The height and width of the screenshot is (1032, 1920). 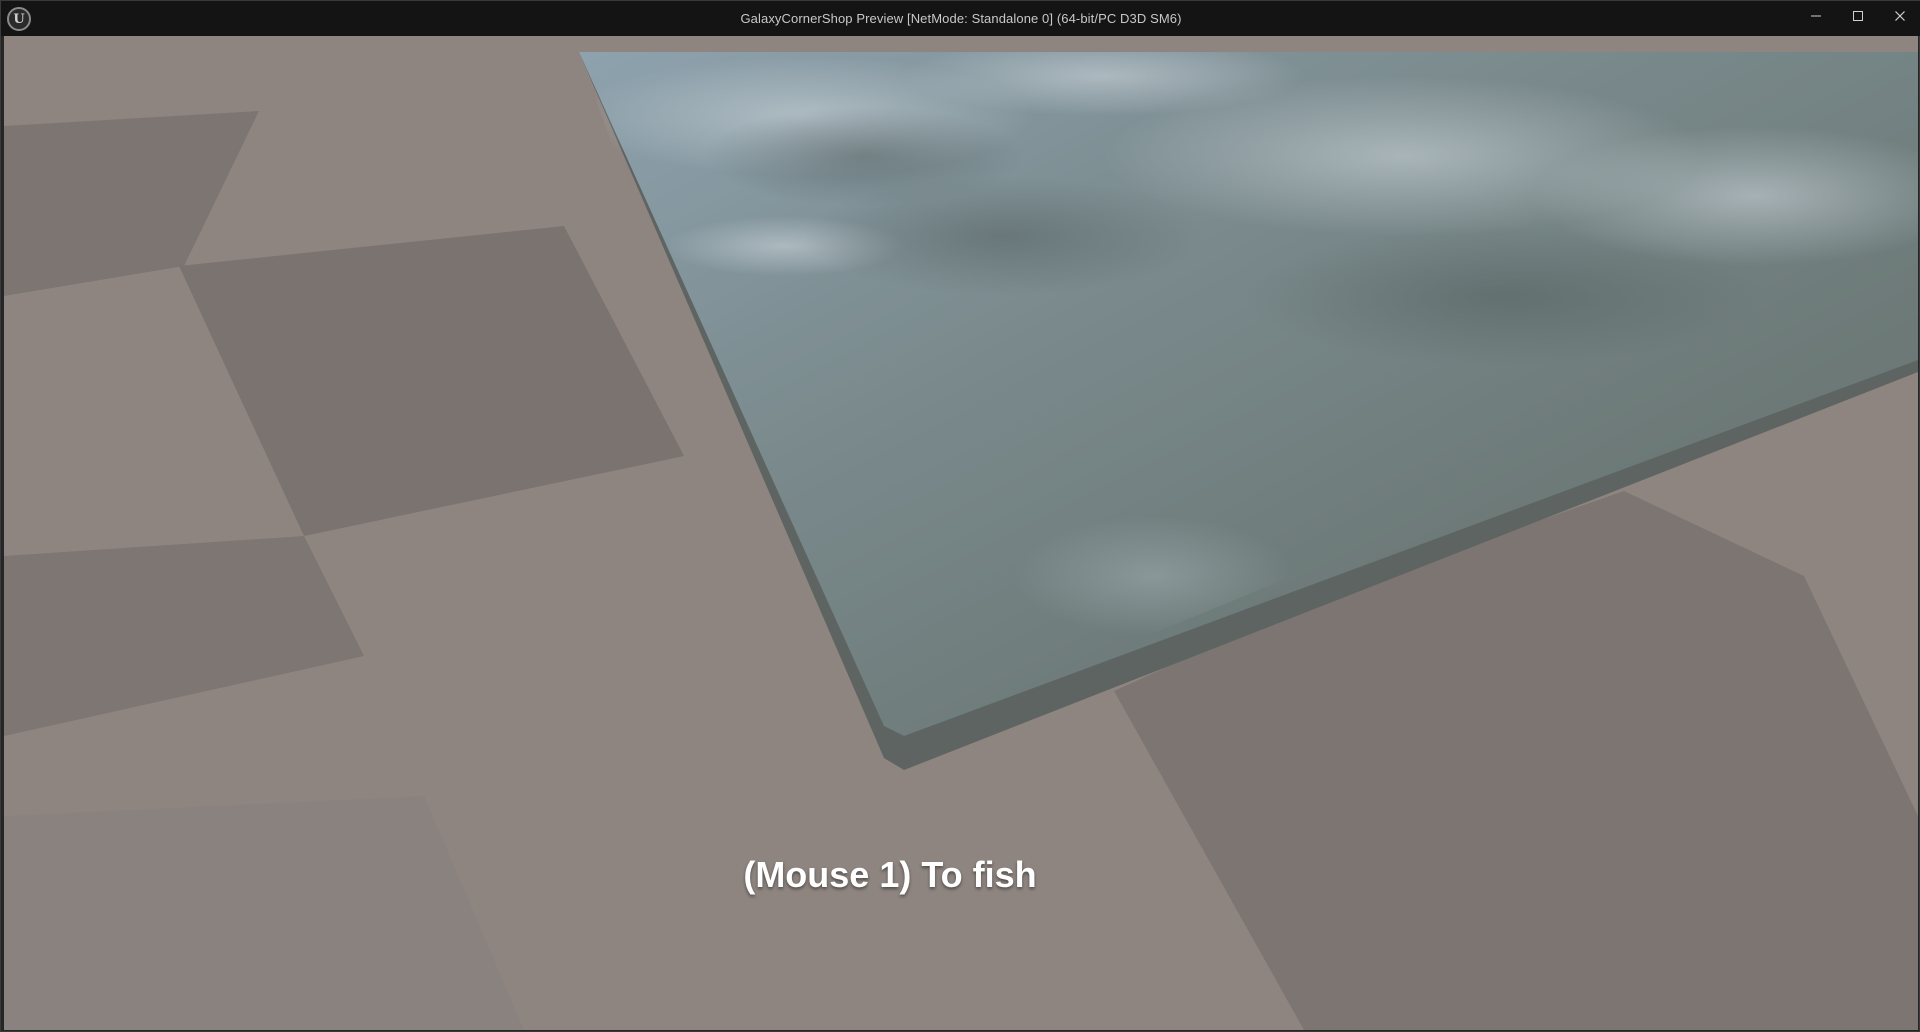 I want to click on minimize-button, so click(x=1816, y=16).